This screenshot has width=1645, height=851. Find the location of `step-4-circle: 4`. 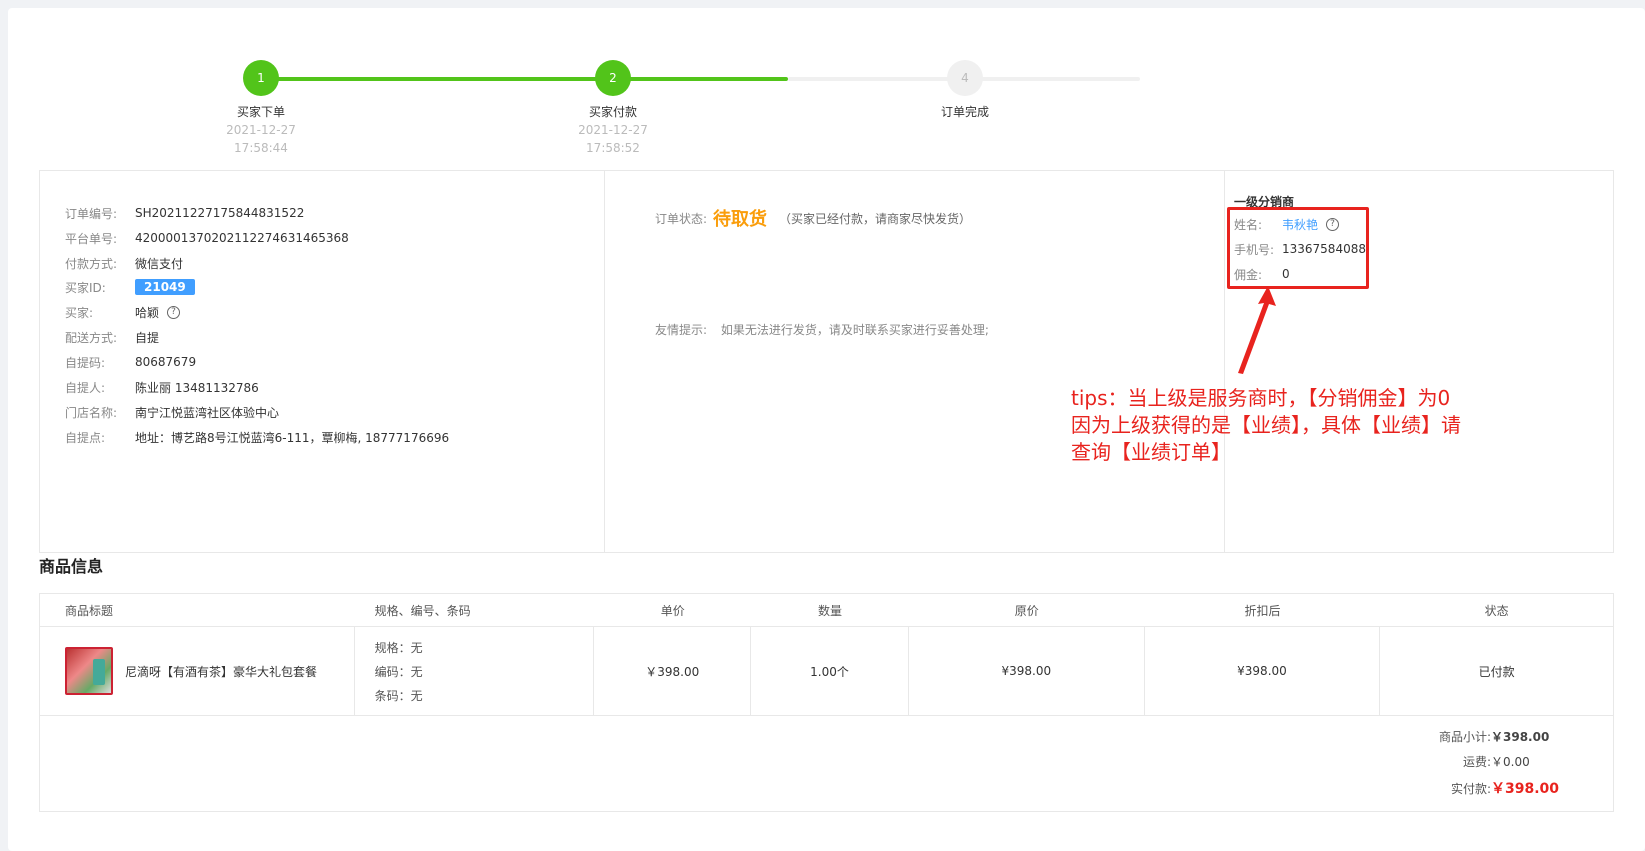

step-4-circle: 4 is located at coordinates (965, 78).